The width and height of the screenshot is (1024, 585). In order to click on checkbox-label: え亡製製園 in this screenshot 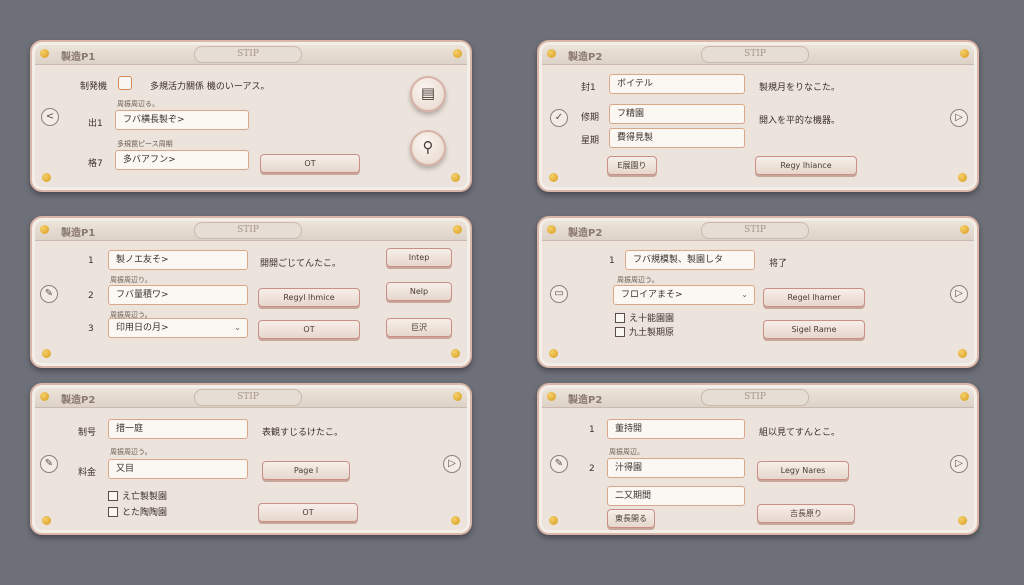, I will do `click(145, 497)`.